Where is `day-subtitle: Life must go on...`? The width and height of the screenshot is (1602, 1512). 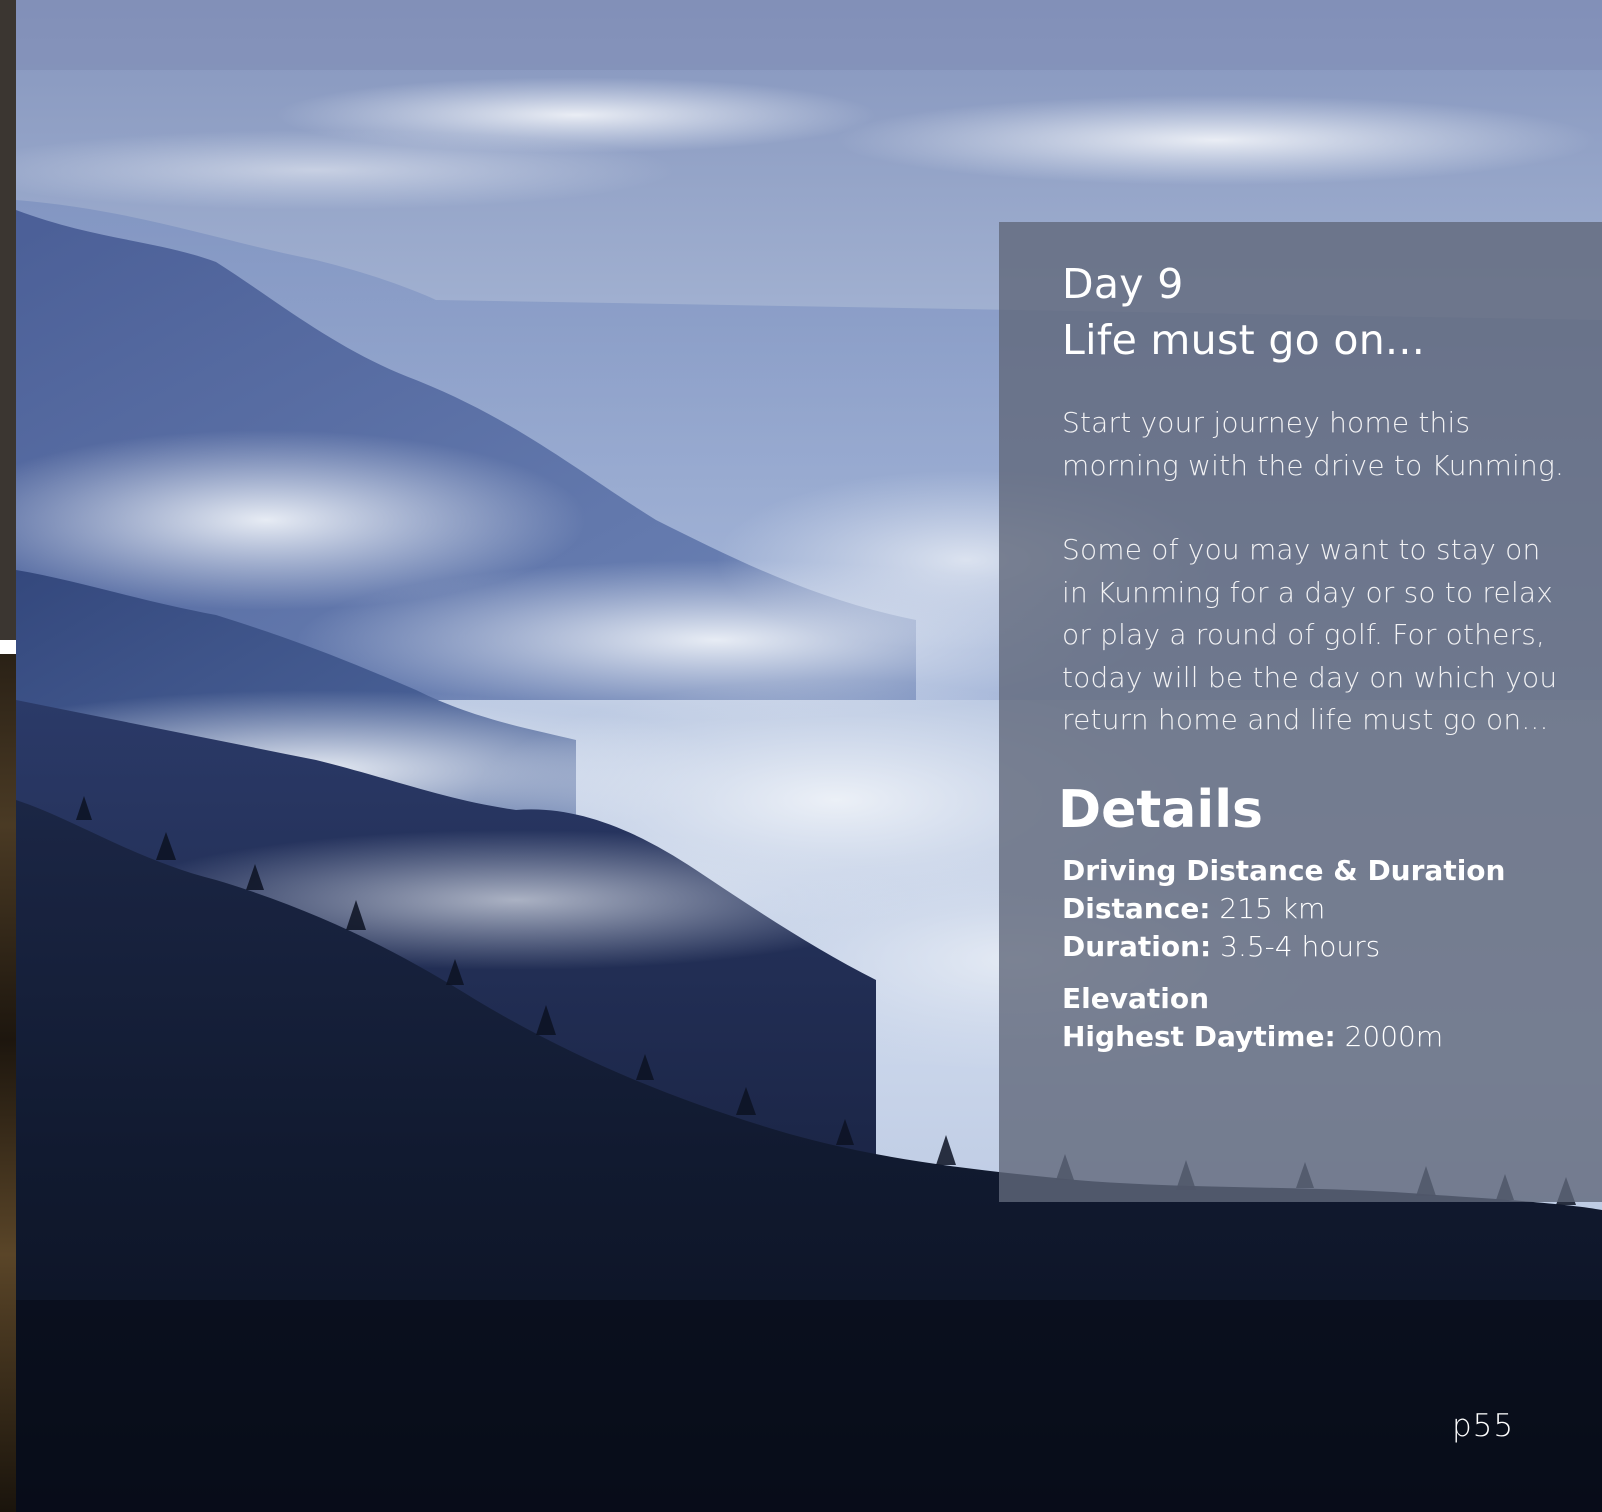
day-subtitle: Life must go on... is located at coordinates (1244, 340).